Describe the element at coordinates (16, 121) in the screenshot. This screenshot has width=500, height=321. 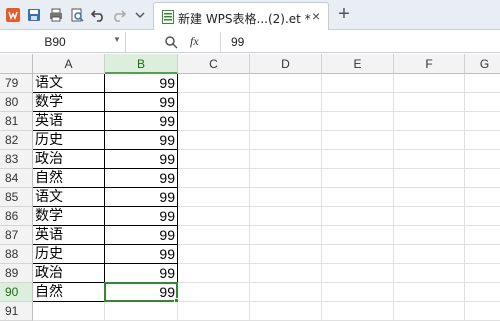
I see `row-header-81: 81` at that location.